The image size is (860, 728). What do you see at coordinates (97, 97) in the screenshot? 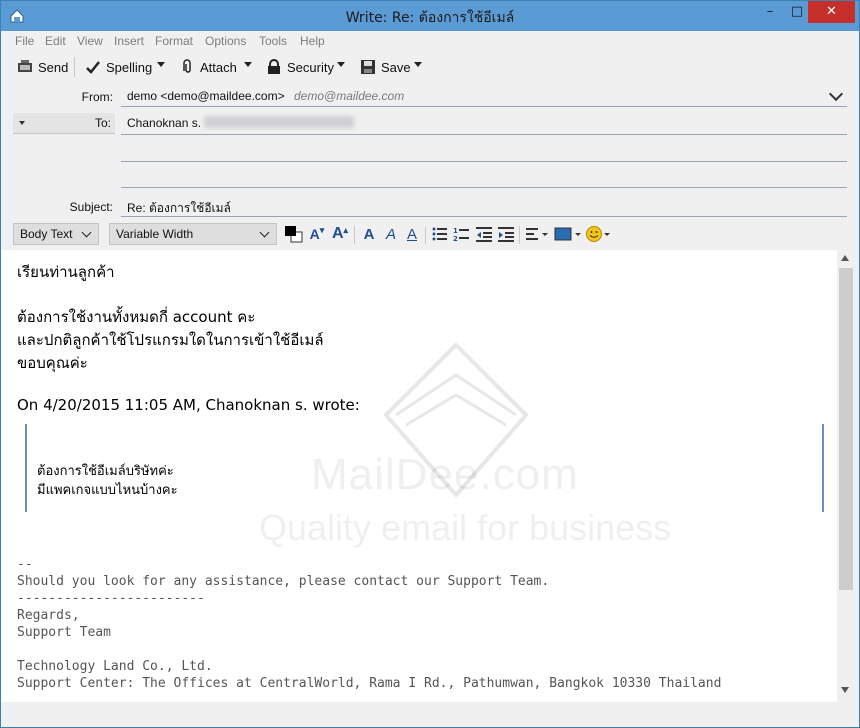
I see `from-label: From:` at bounding box center [97, 97].